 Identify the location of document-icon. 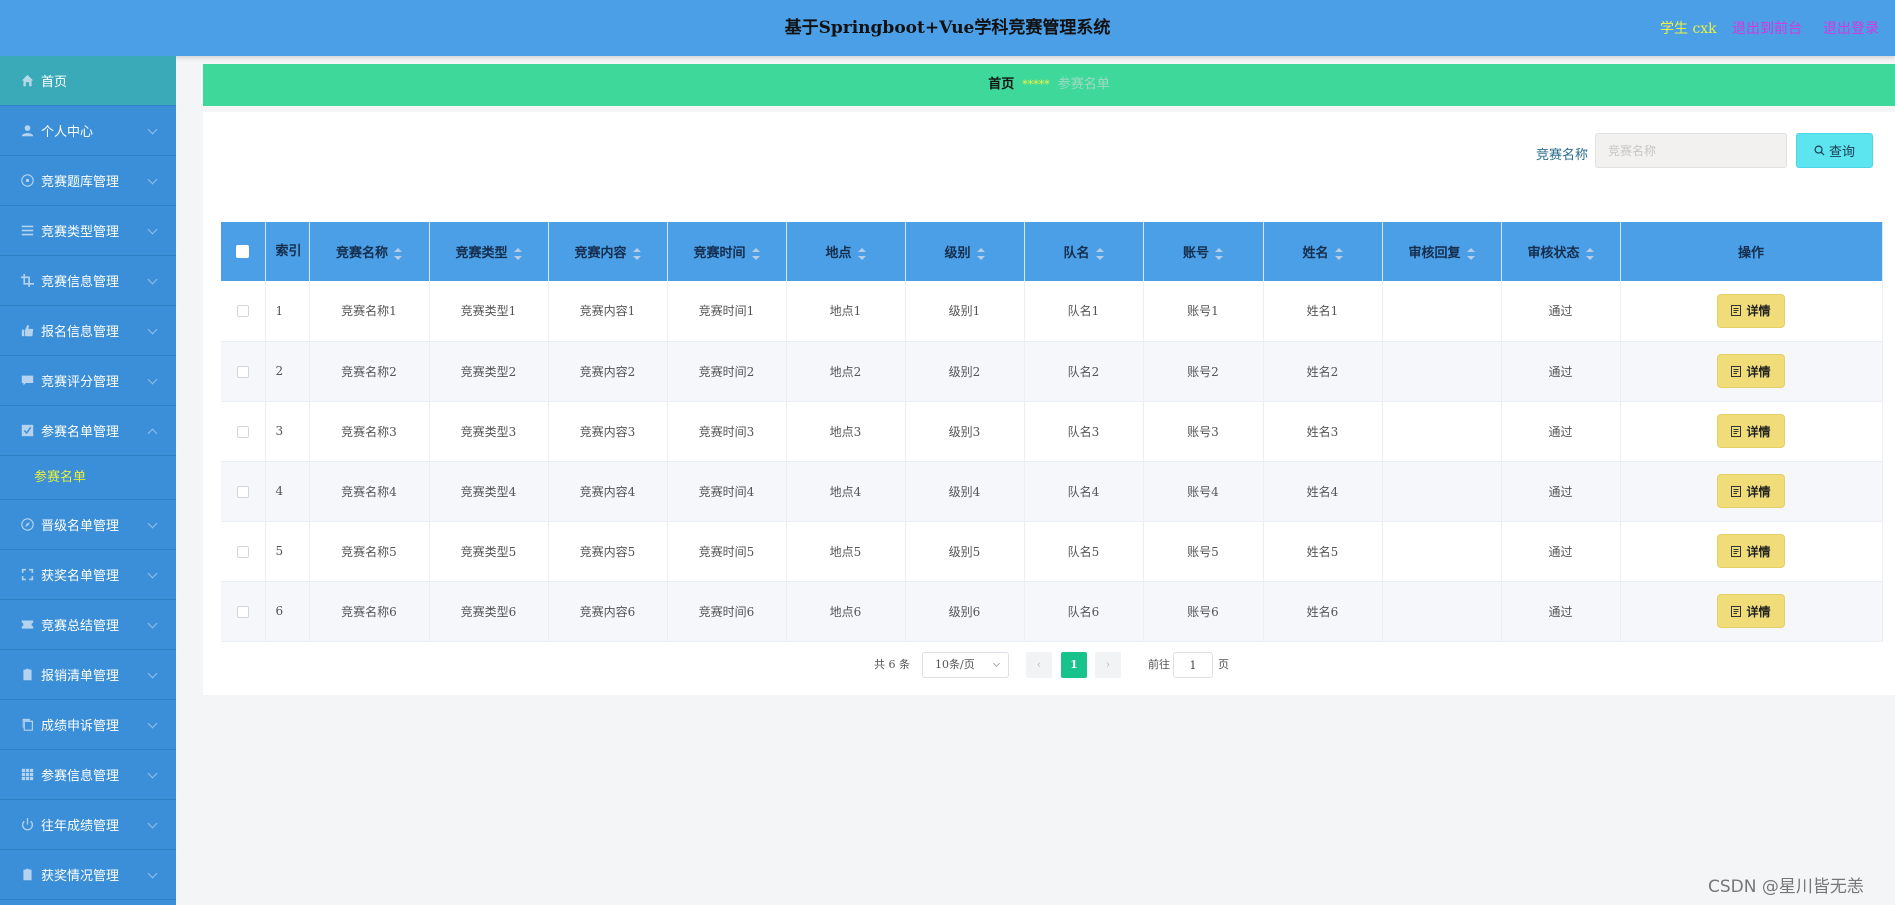
(1736, 371).